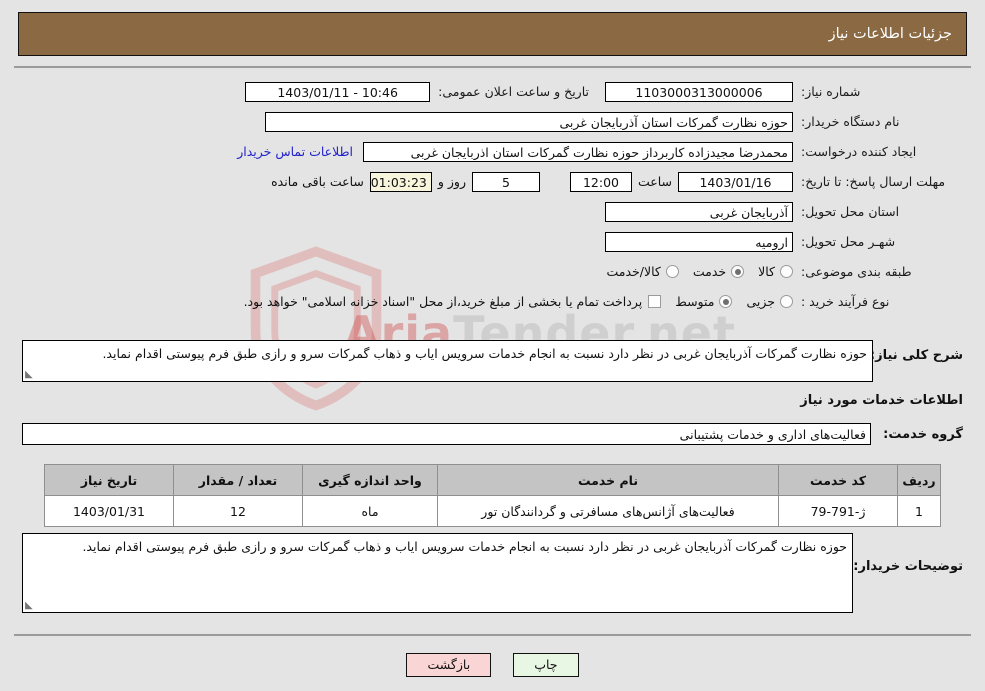 The height and width of the screenshot is (691, 985). I want to click on public-announce-value: 10:46 - 1403/01/11, so click(338, 91).